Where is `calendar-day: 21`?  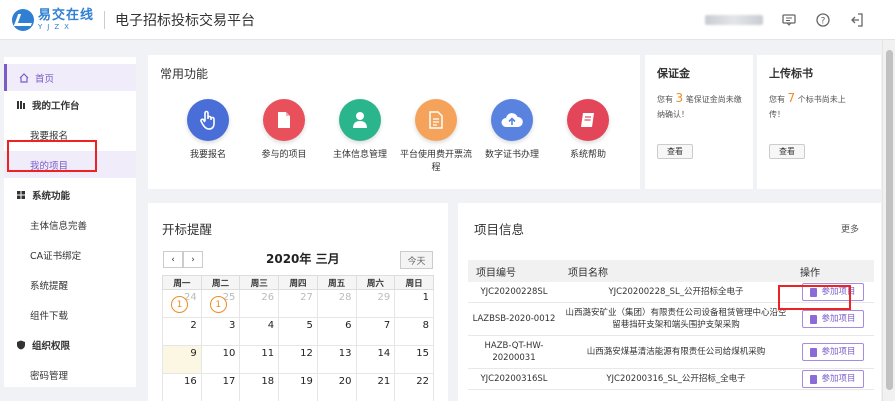
calendar-day: 21 is located at coordinates (375, 387).